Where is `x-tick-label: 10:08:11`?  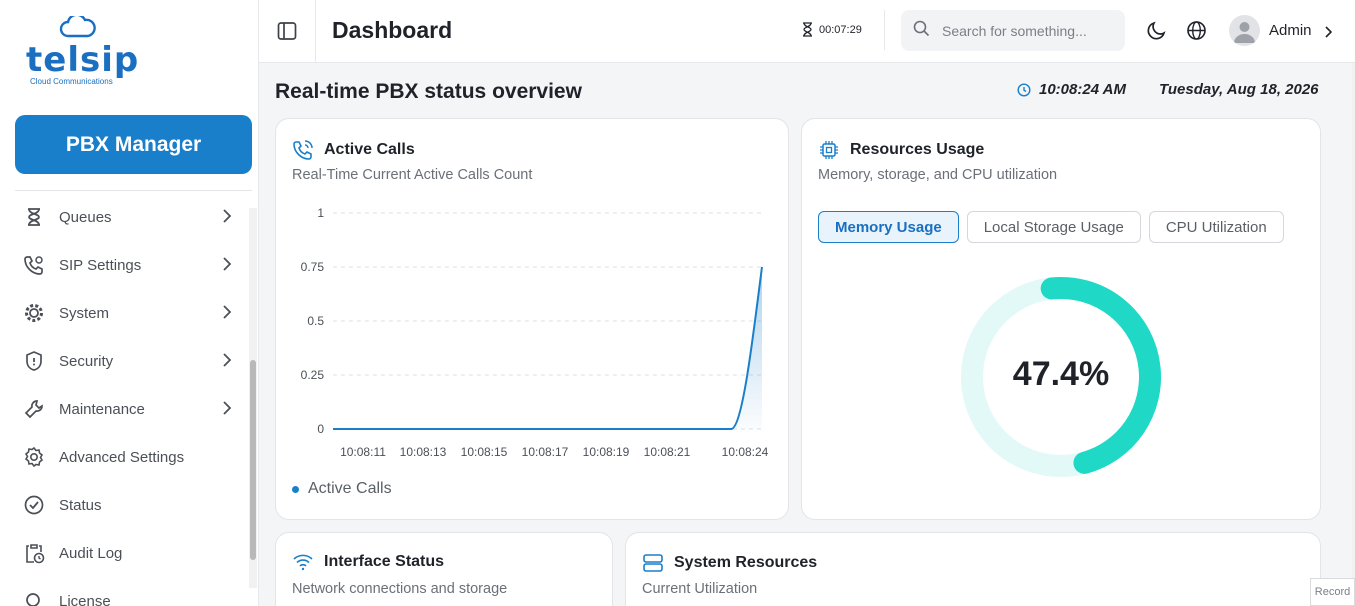
x-tick-label: 10:08:11 is located at coordinates (363, 452).